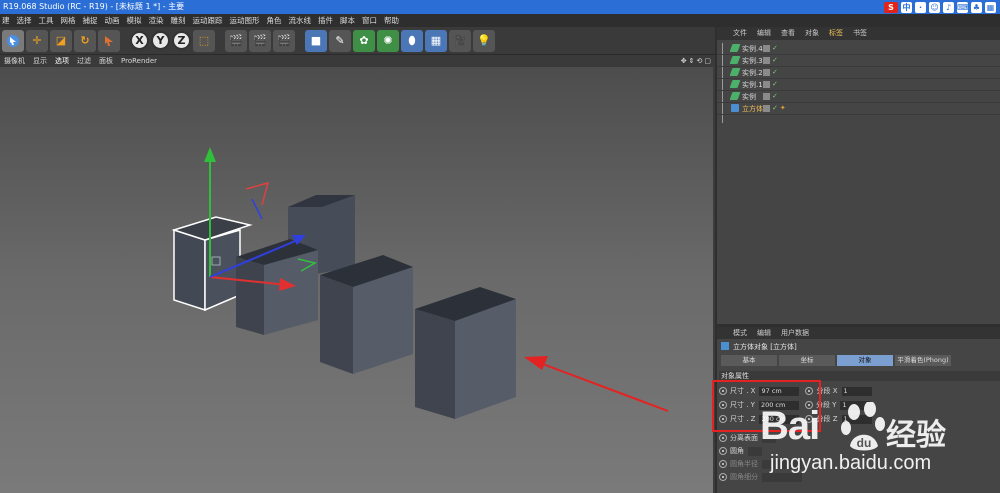 This screenshot has height=493, width=1000. Describe the element at coordinates (775, 48) in the screenshot. I see `checkmark-icon: ✓` at that location.